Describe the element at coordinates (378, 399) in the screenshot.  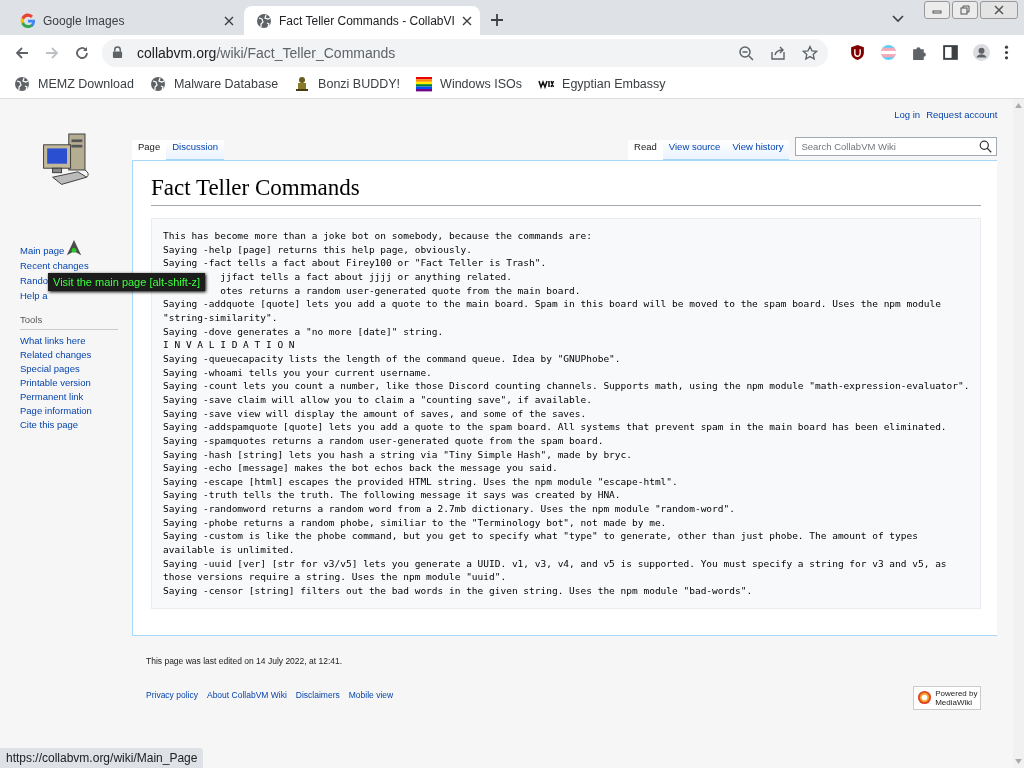
I see `code-line: Saying -save claim will allow you to claim a "counting save", if available.` at that location.